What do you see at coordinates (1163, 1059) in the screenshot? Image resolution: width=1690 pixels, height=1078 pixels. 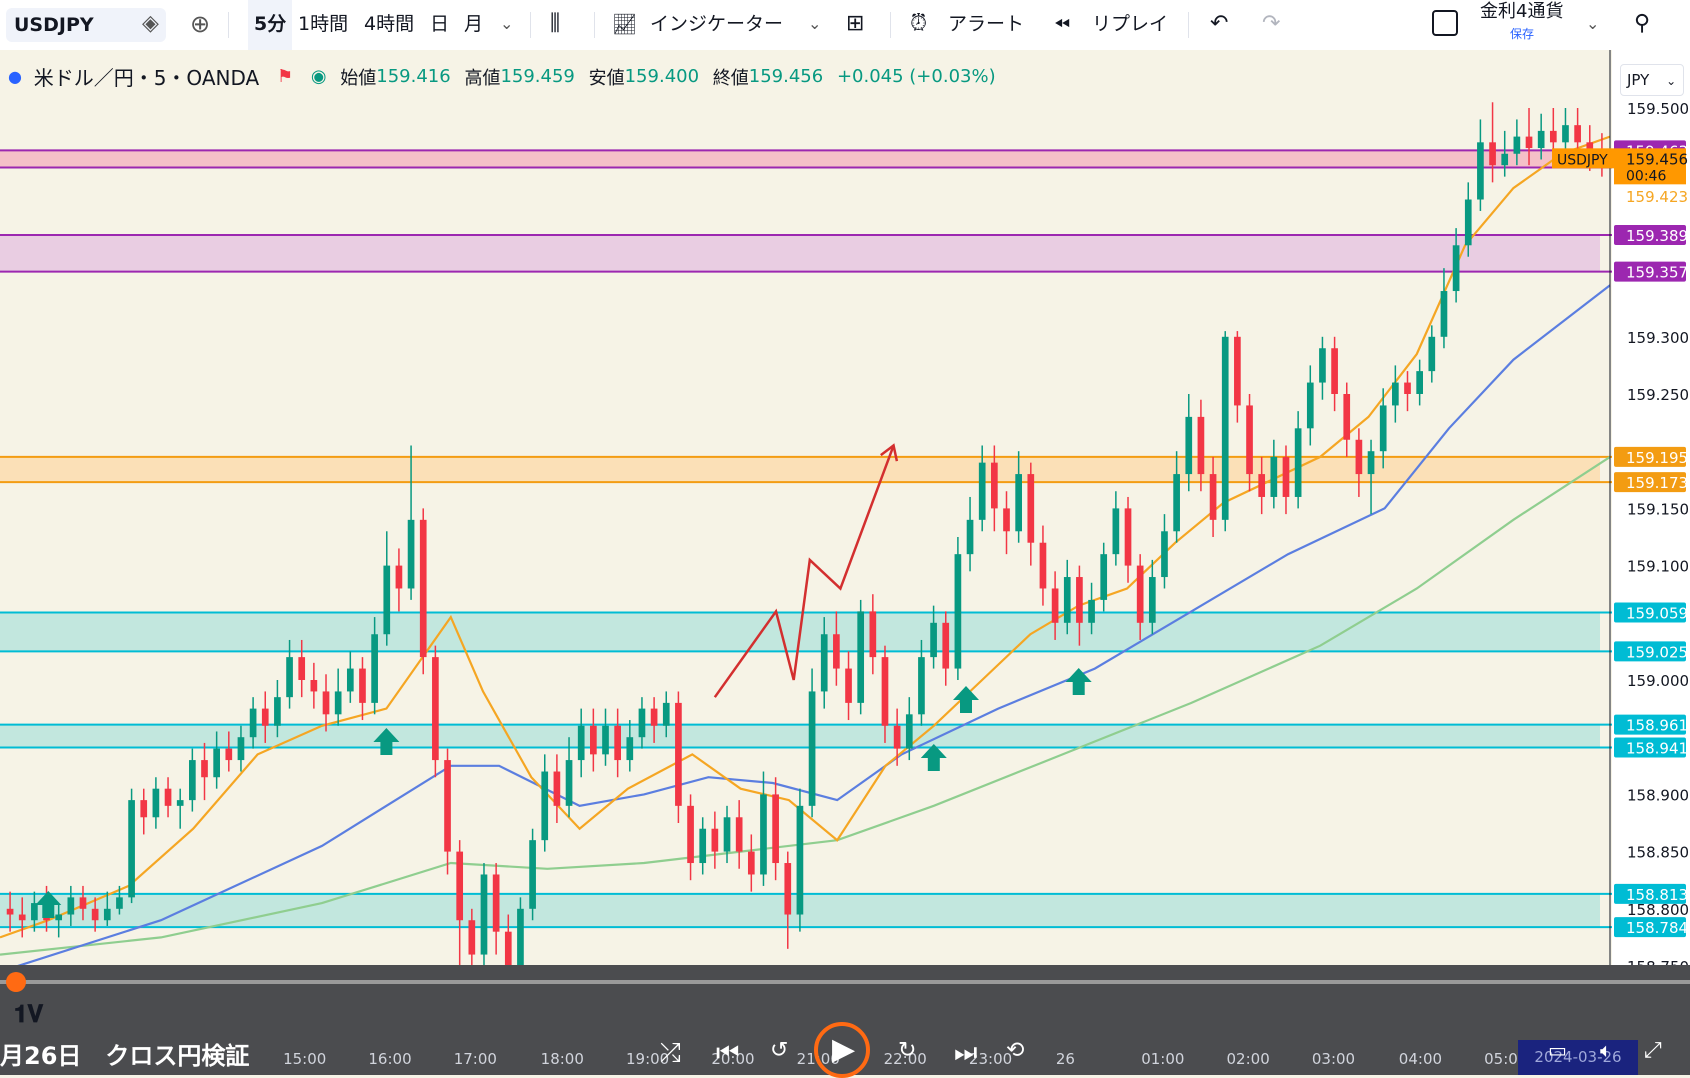 I see `time-tick-label: 01:00` at bounding box center [1163, 1059].